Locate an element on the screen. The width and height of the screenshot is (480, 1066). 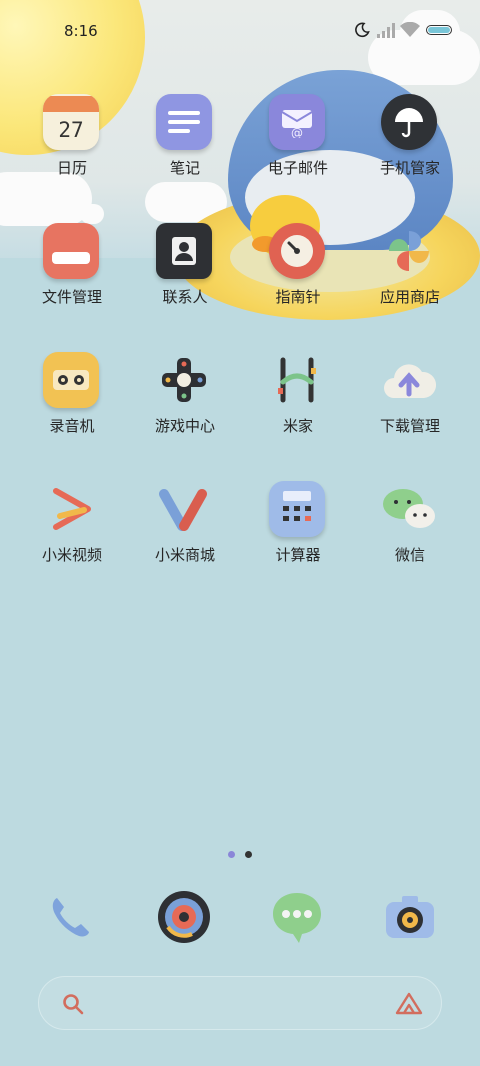
wechat-icon is located at coordinates (409, 509).